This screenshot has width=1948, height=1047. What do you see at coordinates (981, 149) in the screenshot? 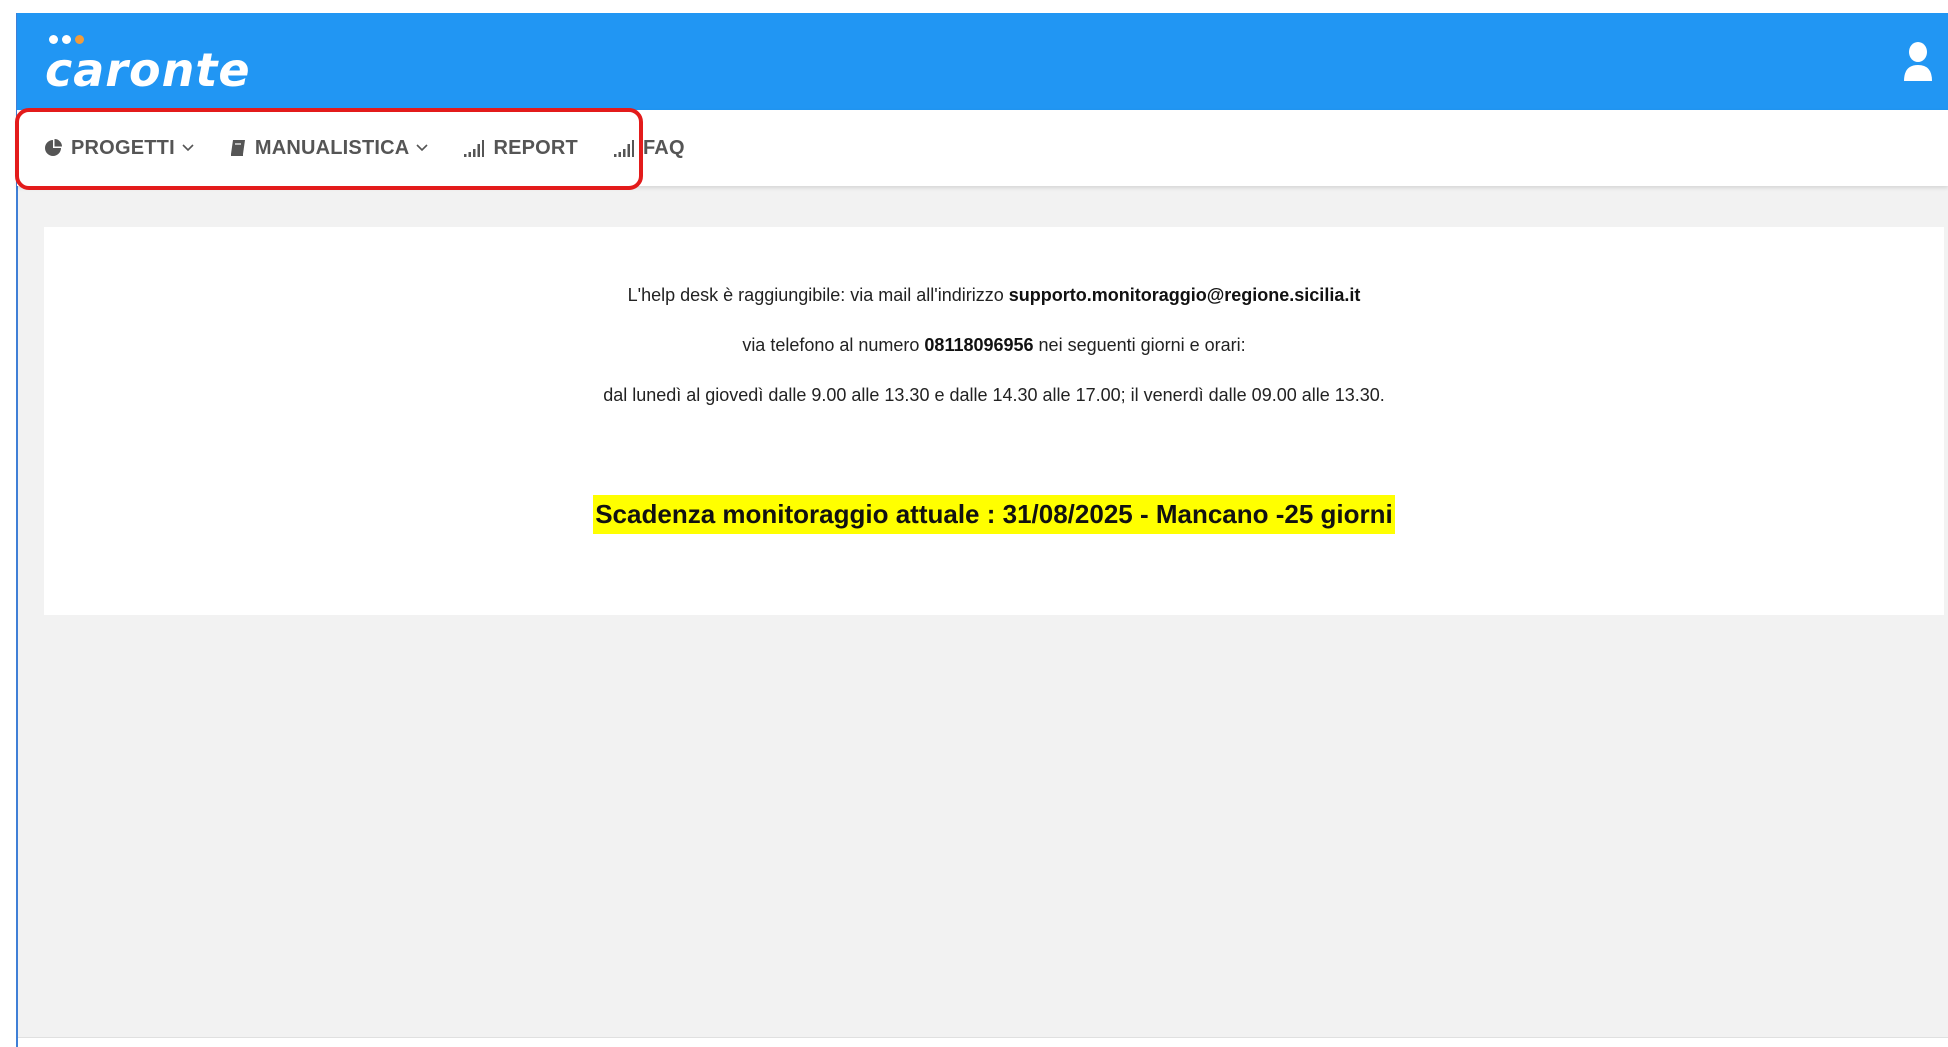
I see `main-navbar: PROGETTI MANUALISTICA REPORT FAQ` at bounding box center [981, 149].